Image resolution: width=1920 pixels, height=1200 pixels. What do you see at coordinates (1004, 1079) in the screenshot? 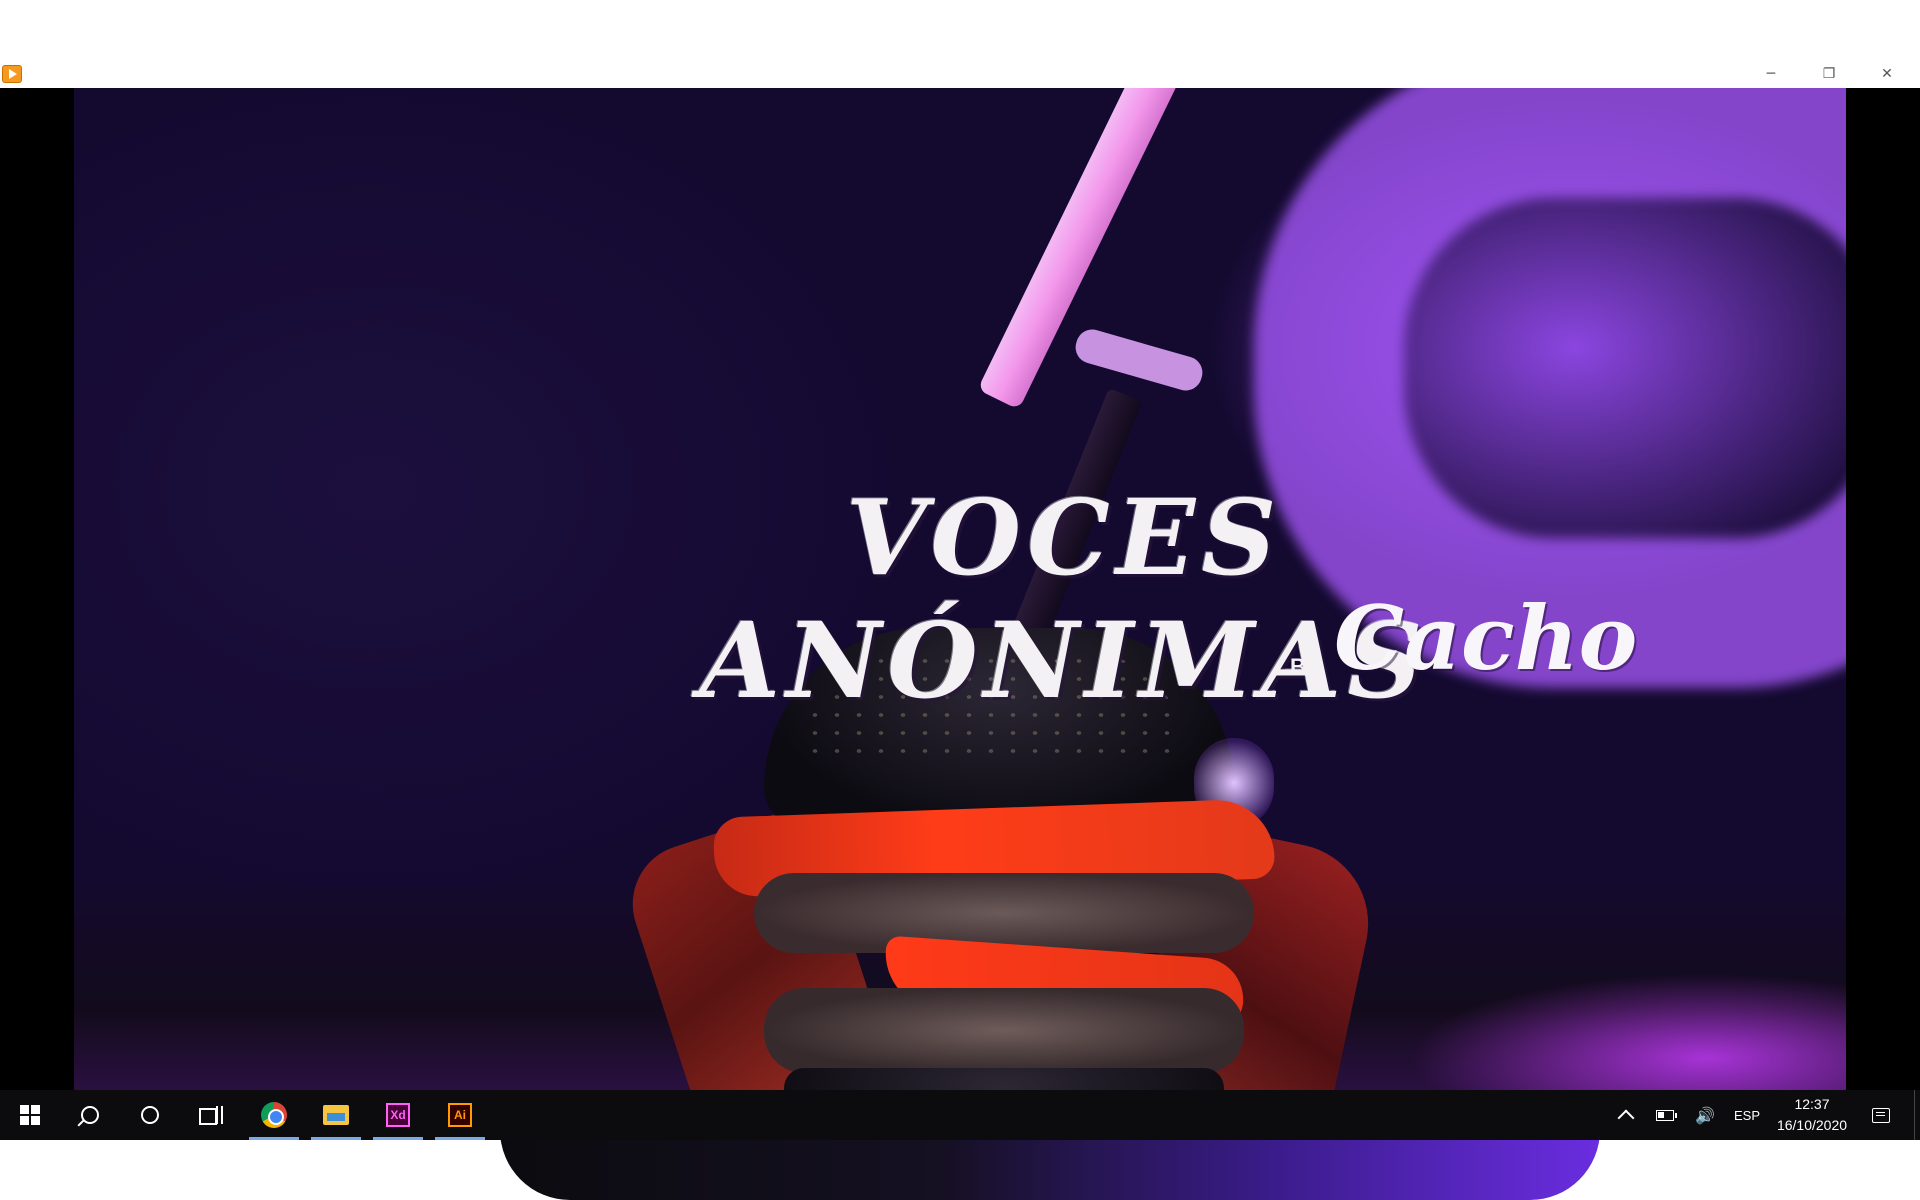
I see `bun-bottom` at bounding box center [1004, 1079].